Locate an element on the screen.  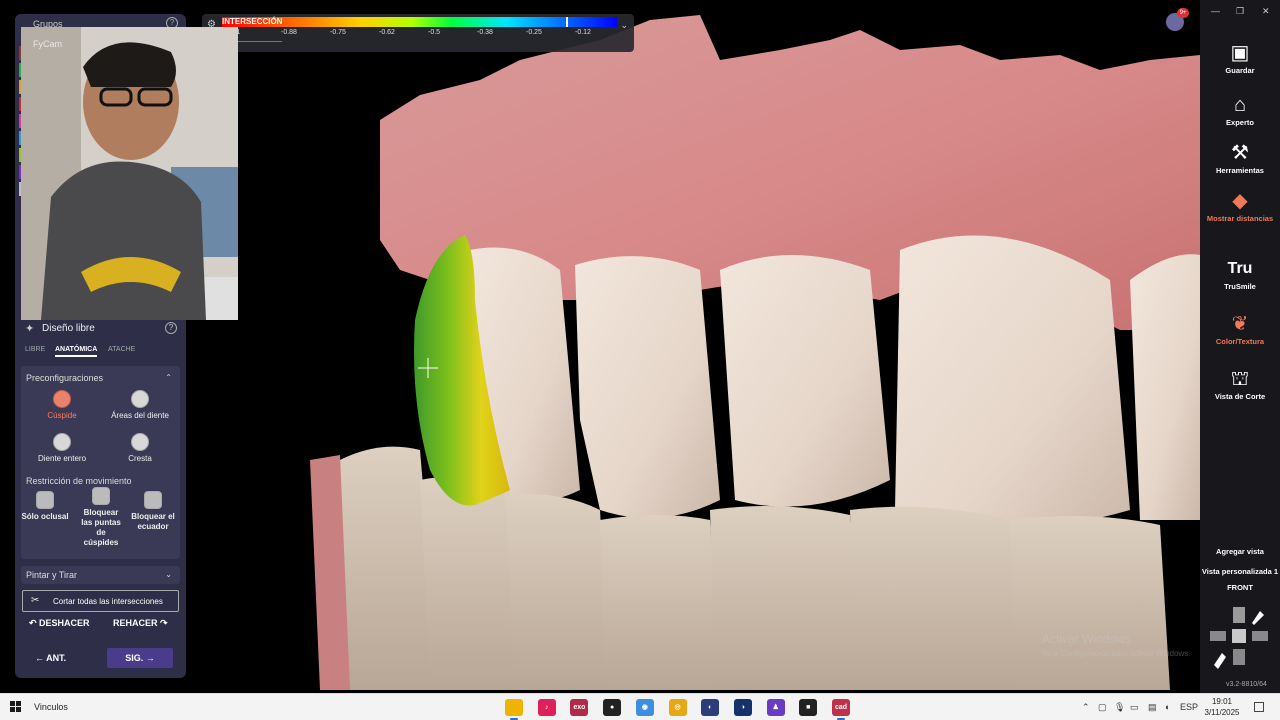
tool-guardar: ▣ Guardar is located at coordinates (1240, 57).